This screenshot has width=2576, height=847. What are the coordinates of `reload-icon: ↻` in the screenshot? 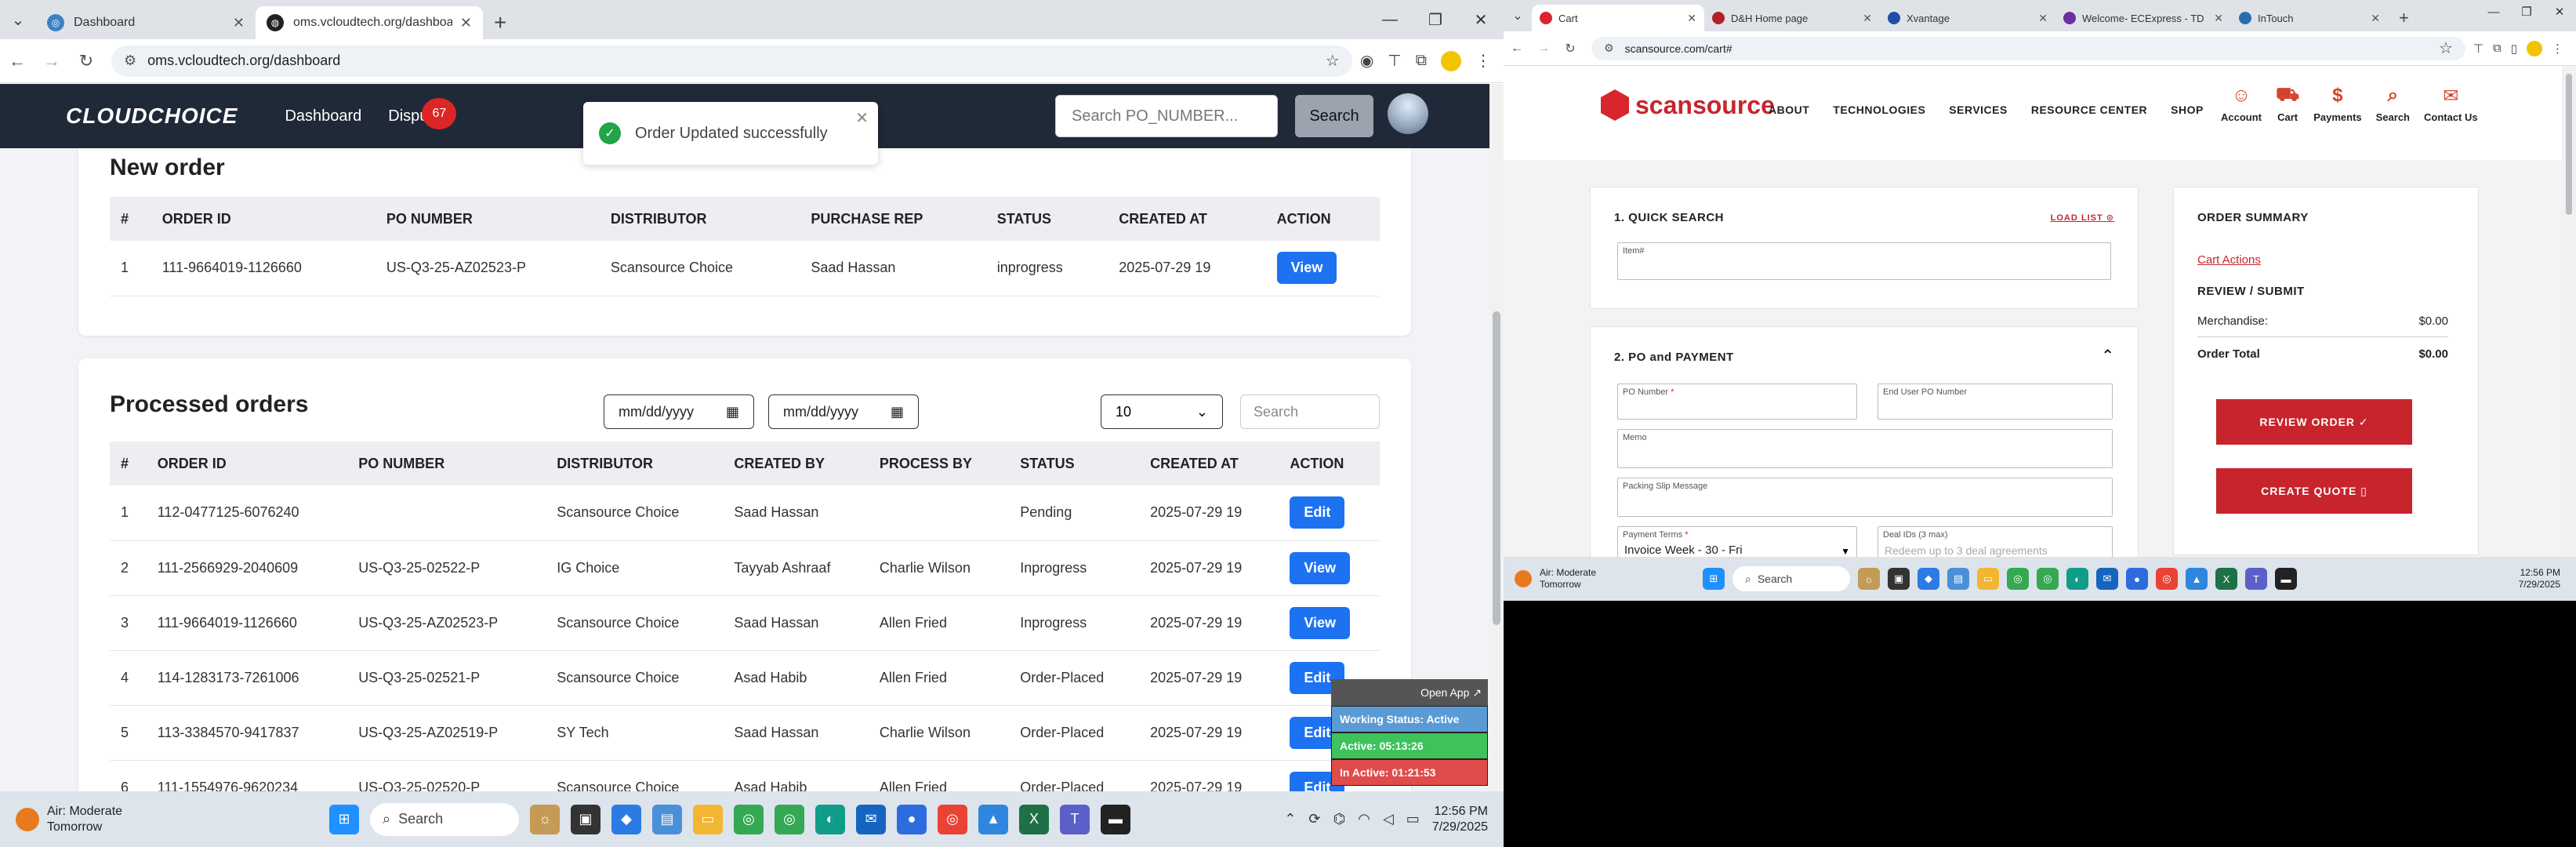 It's located at (1571, 48).